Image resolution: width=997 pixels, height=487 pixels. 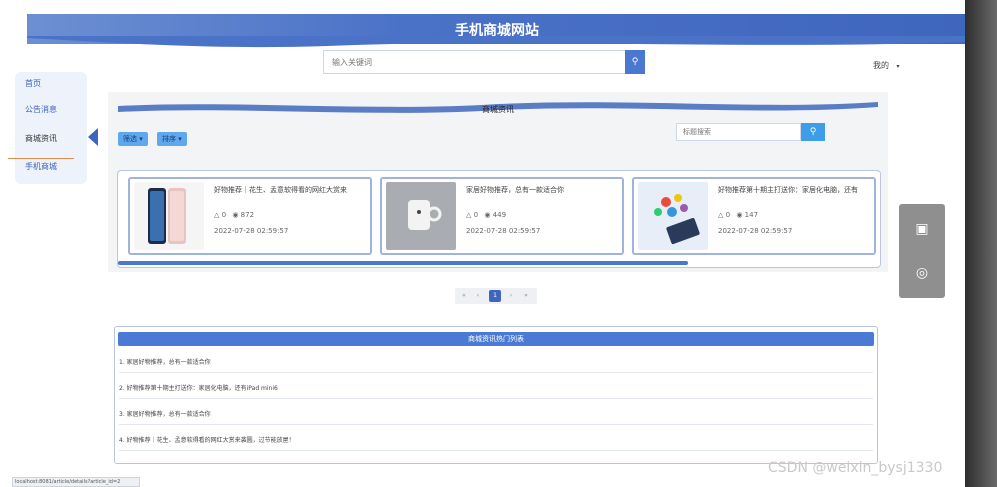 I want to click on card-stats: △ 0 ◉ 147, so click(x=738, y=215).